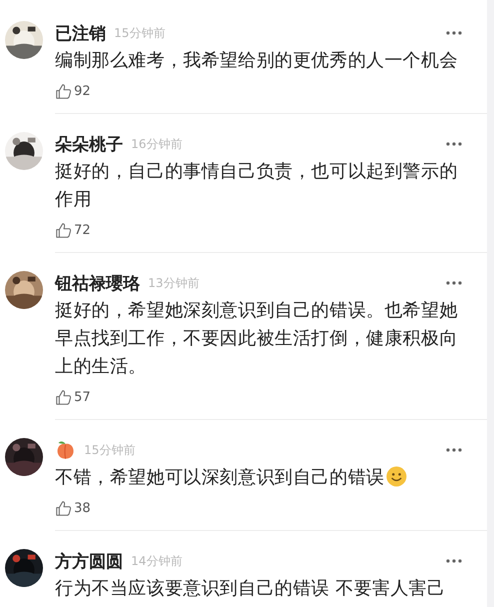  I want to click on timestamp: 14分钟前, so click(156, 561).